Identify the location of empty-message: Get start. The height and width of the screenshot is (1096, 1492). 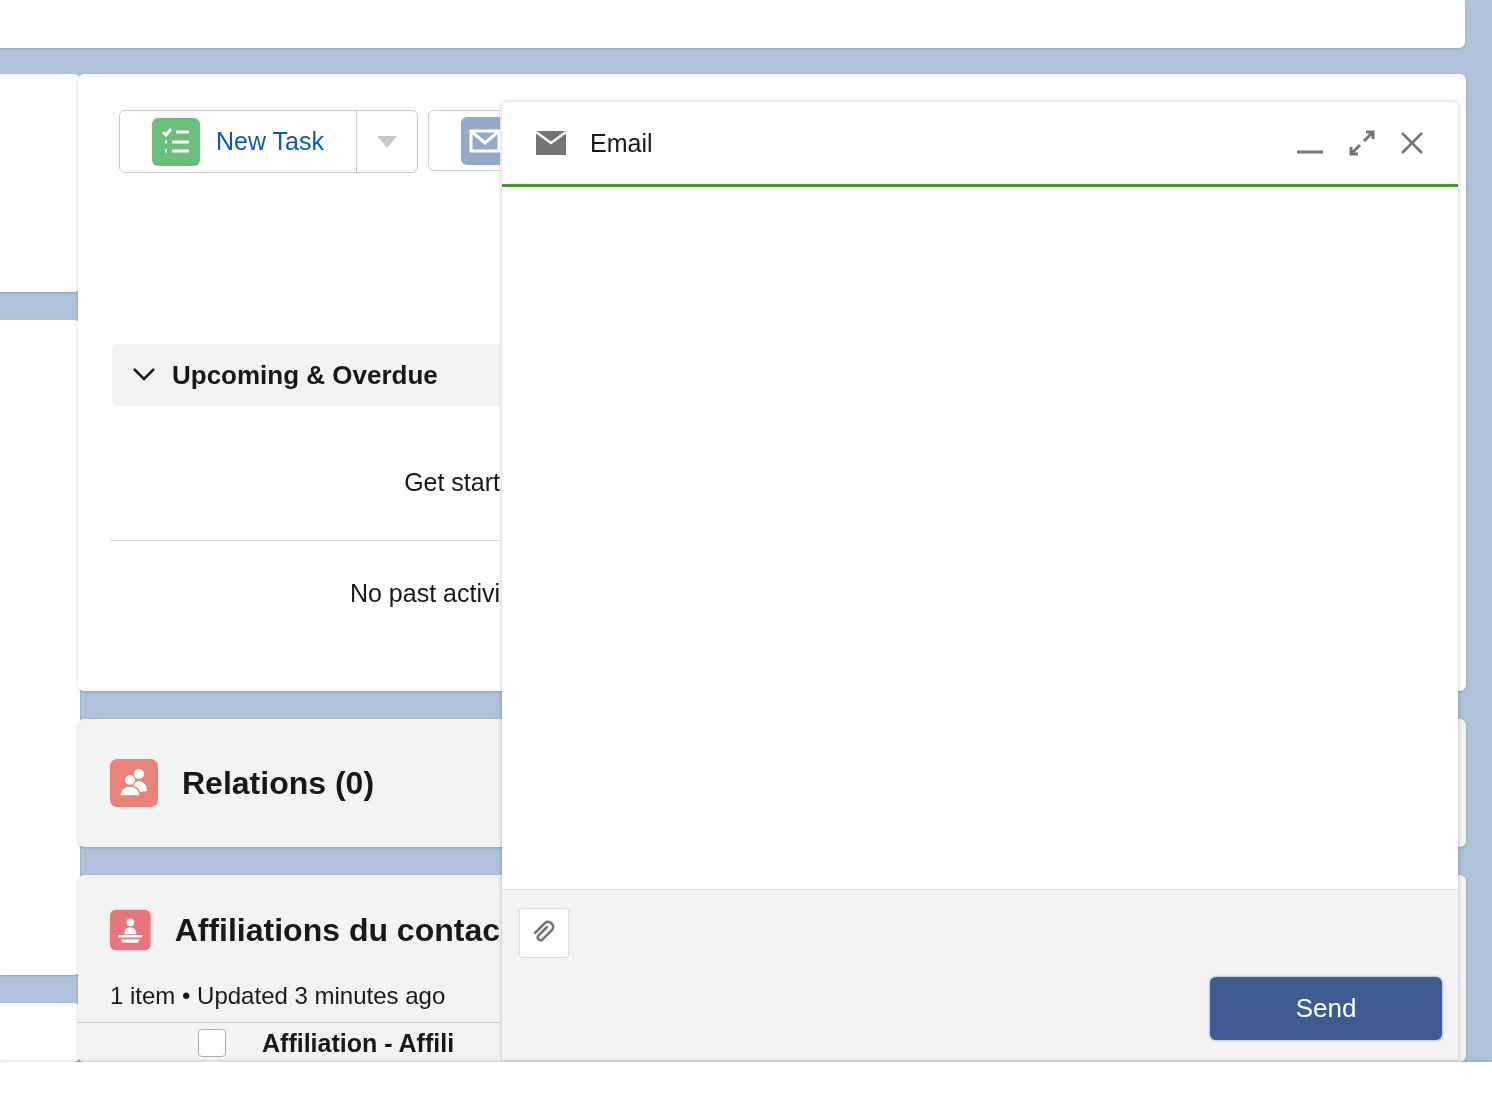
(452, 482).